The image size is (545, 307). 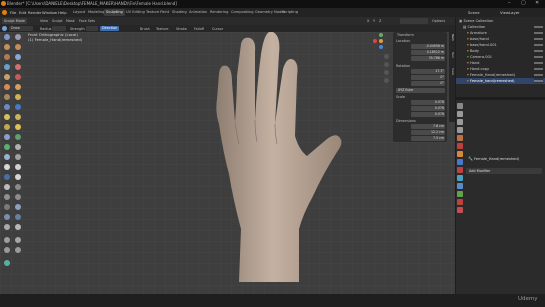 I want to click on radius-field, so click(x=59, y=28).